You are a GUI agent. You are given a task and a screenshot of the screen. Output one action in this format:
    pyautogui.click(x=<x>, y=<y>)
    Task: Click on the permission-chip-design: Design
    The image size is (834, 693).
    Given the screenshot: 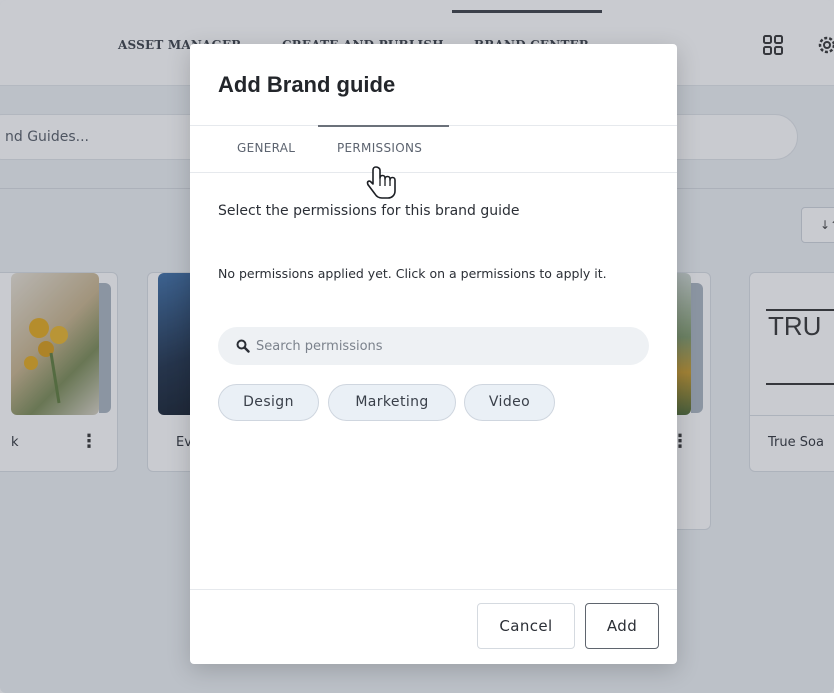 What is the action you would take?
    pyautogui.click(x=268, y=402)
    